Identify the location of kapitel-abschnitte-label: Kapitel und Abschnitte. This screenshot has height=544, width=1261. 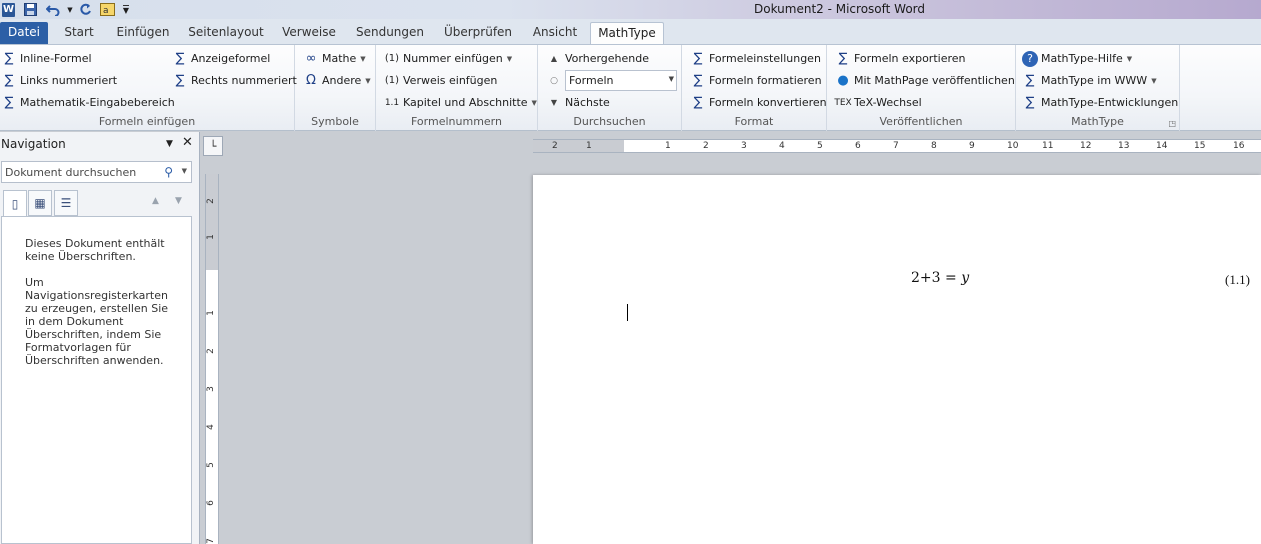
(465, 102).